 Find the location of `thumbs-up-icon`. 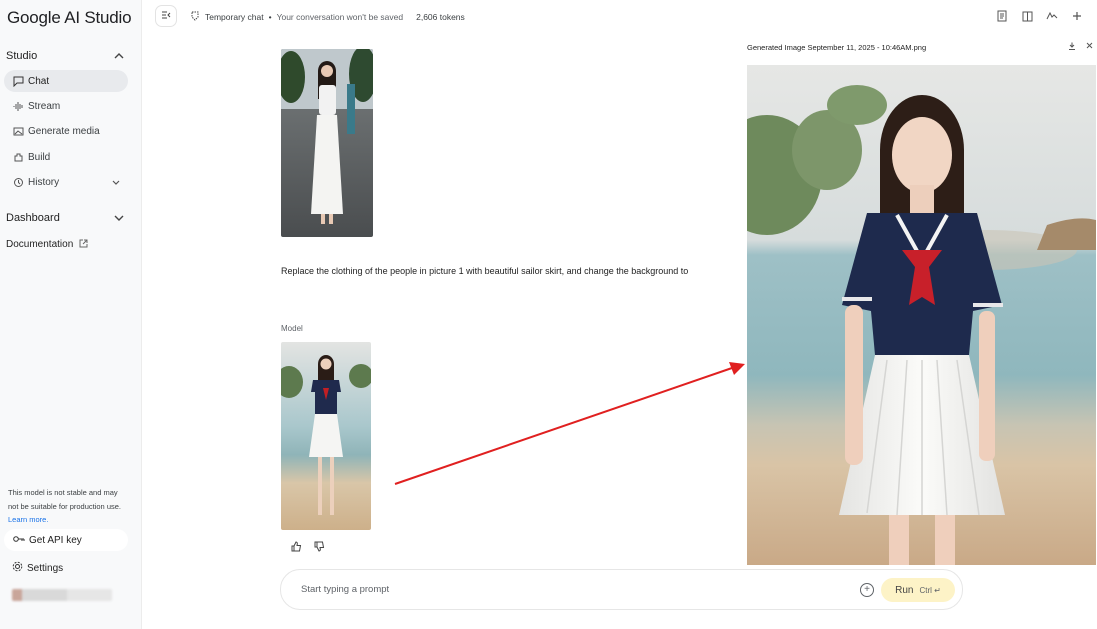

thumbs-up-icon is located at coordinates (296, 548).